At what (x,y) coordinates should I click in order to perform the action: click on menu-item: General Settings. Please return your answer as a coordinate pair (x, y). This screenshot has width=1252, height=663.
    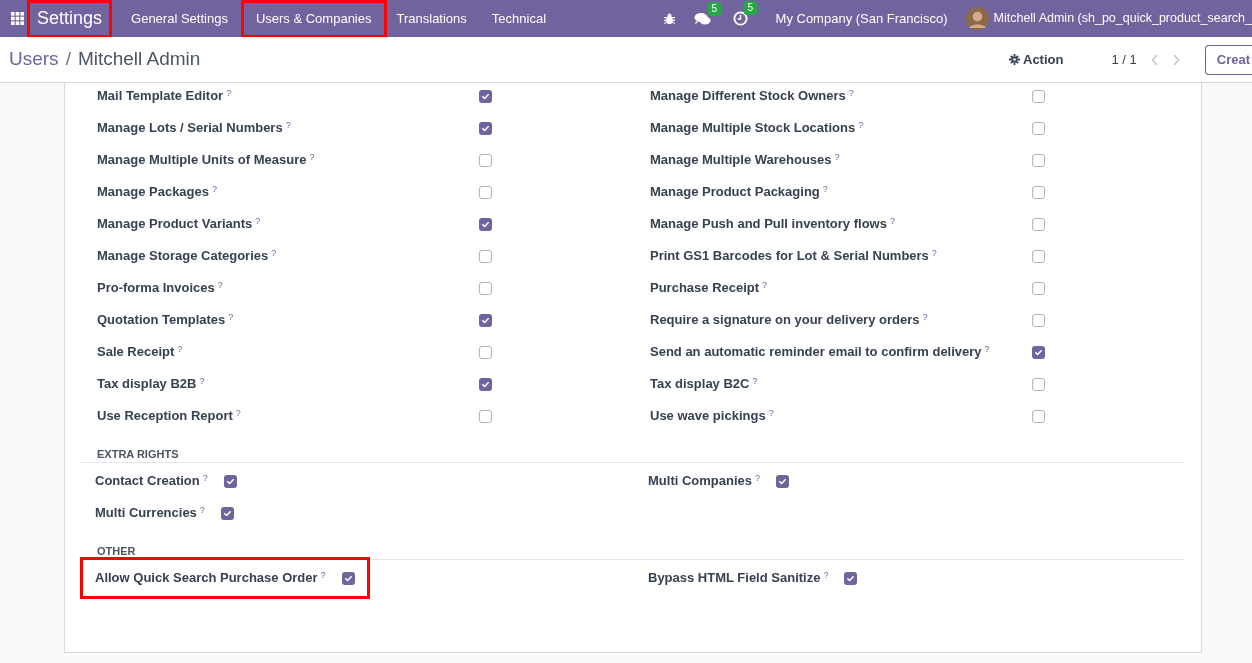
    Looking at the image, I should click on (179, 18).